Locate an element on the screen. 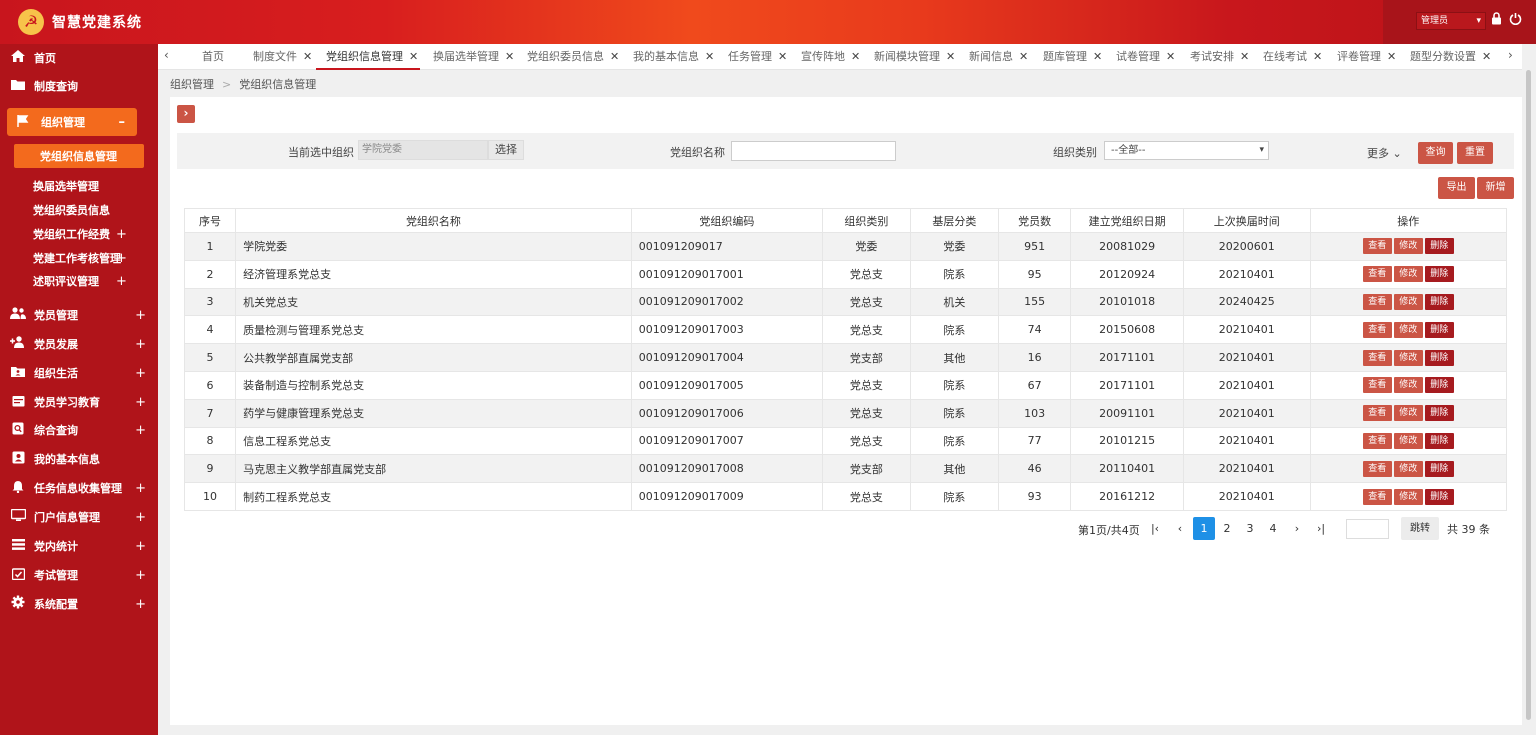 This screenshot has height=735, width=1536. scrollbar-thumb is located at coordinates (1528, 395).